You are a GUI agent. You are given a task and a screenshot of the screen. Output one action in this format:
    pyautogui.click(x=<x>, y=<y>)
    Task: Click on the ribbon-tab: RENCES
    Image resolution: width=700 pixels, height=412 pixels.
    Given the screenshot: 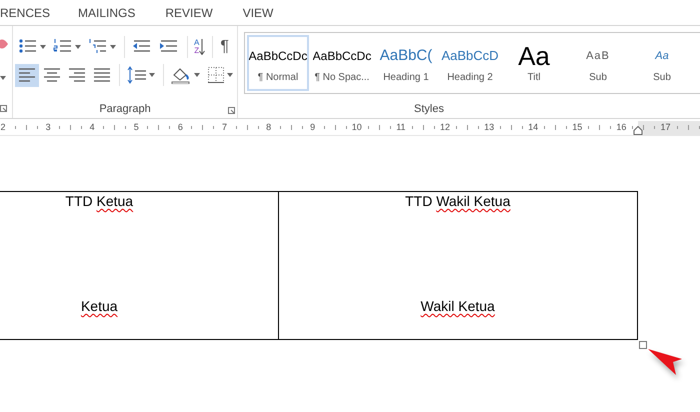 What is the action you would take?
    pyautogui.click(x=25, y=13)
    